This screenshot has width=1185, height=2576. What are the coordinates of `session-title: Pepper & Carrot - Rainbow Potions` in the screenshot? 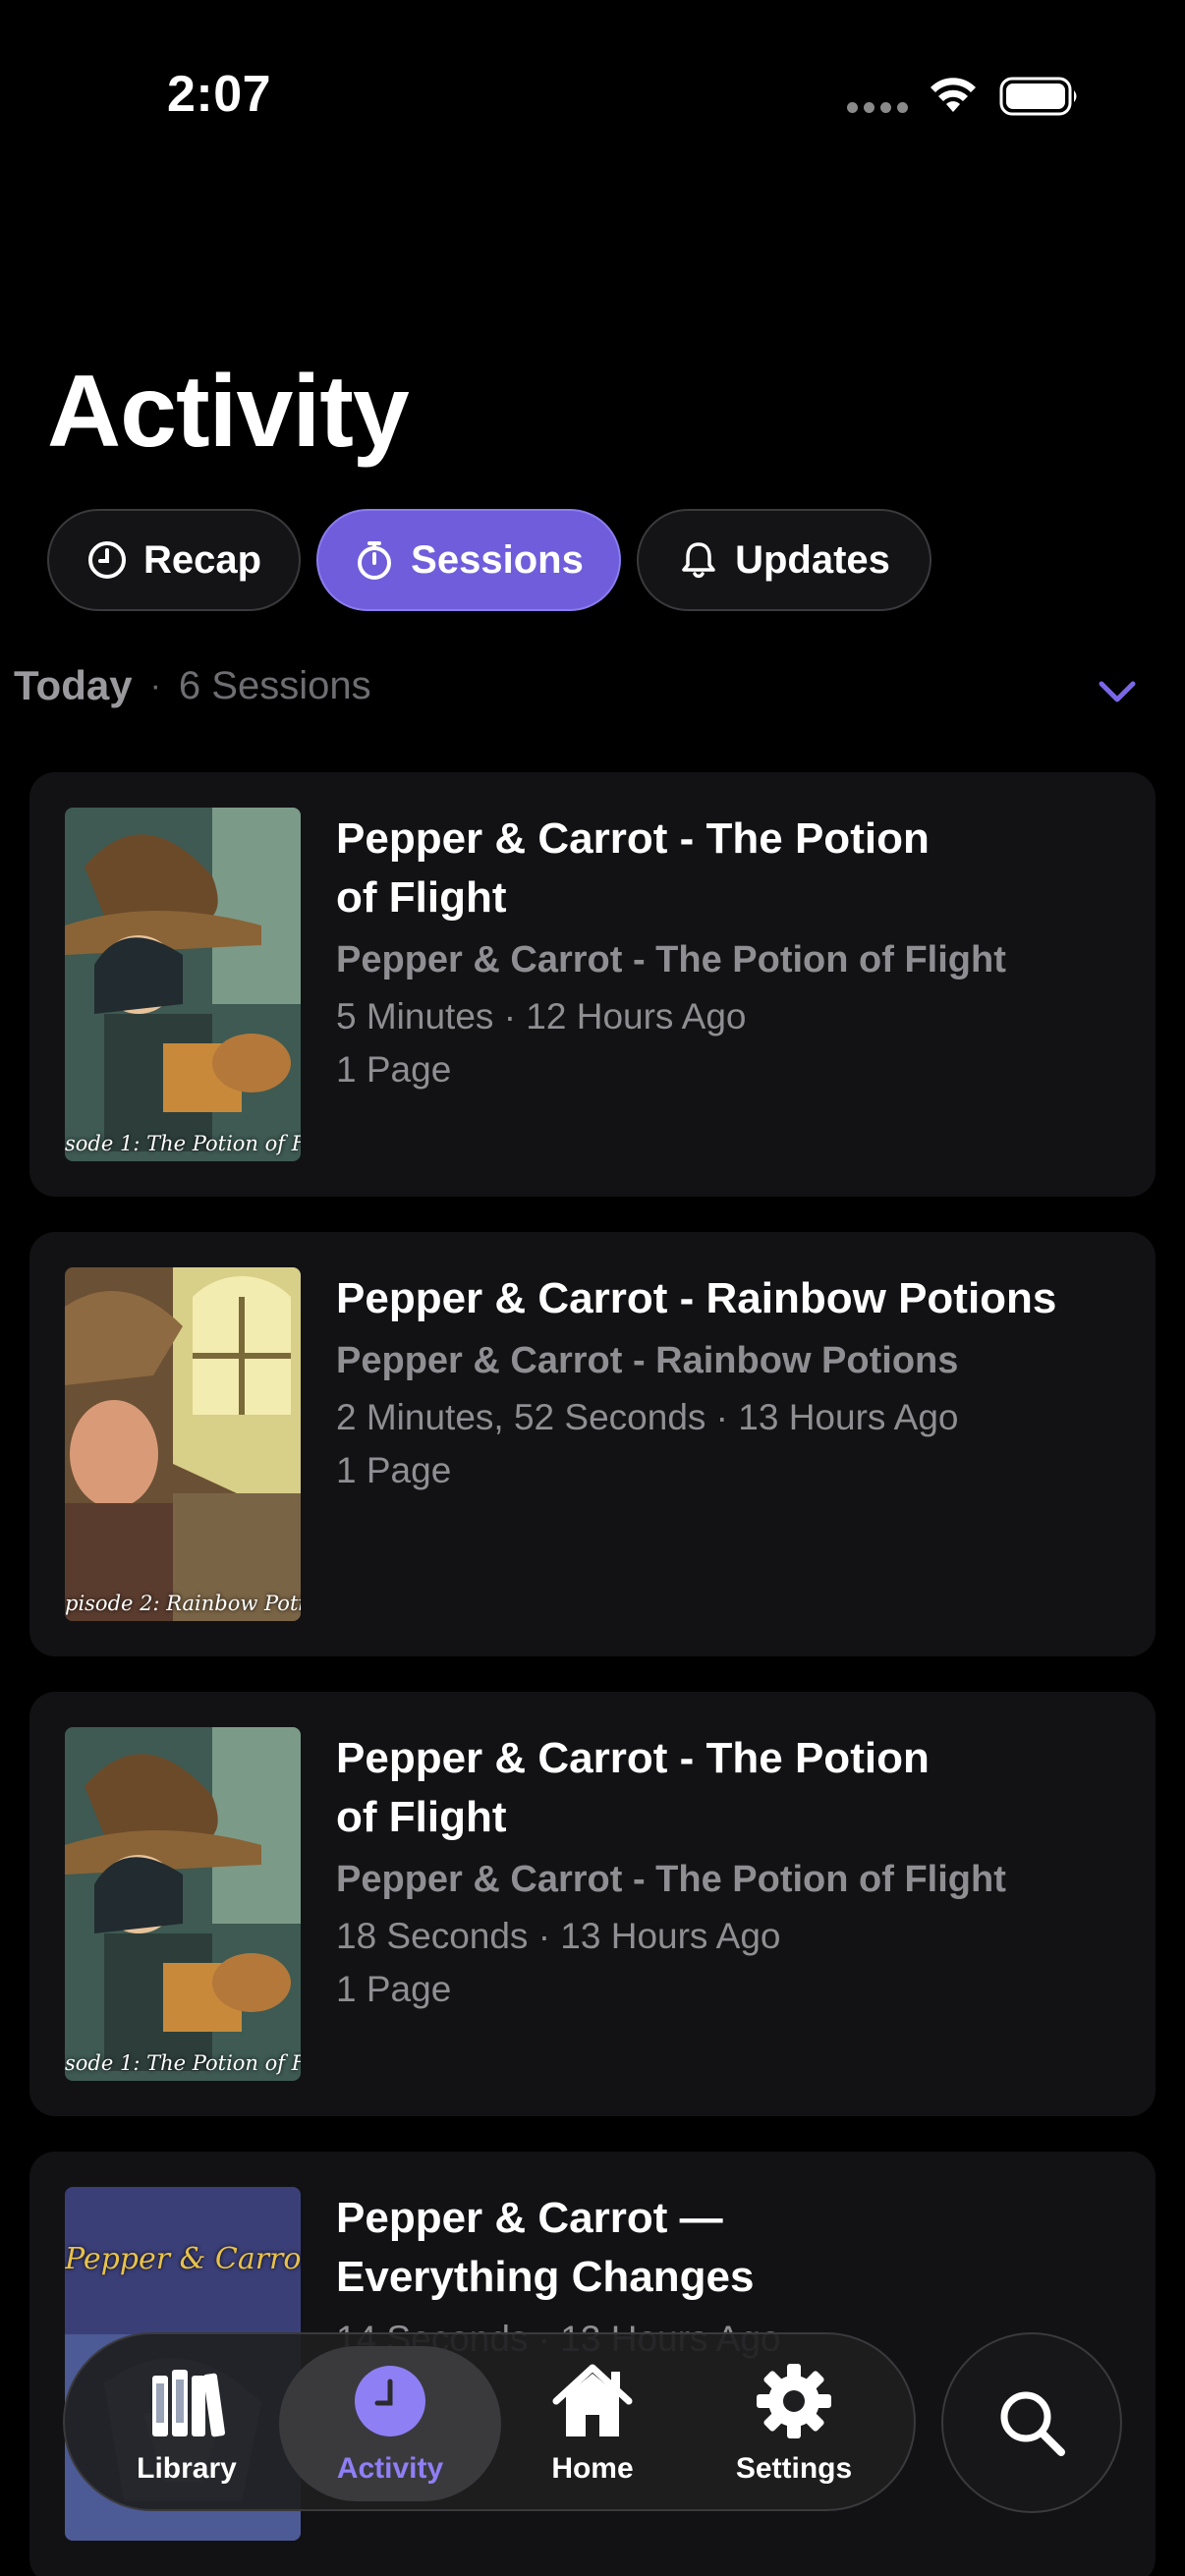 It's located at (697, 1298).